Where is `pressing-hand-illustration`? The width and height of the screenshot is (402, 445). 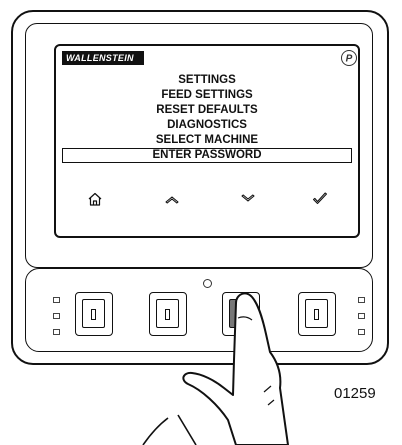
pressing-hand-illustration is located at coordinates (215, 368).